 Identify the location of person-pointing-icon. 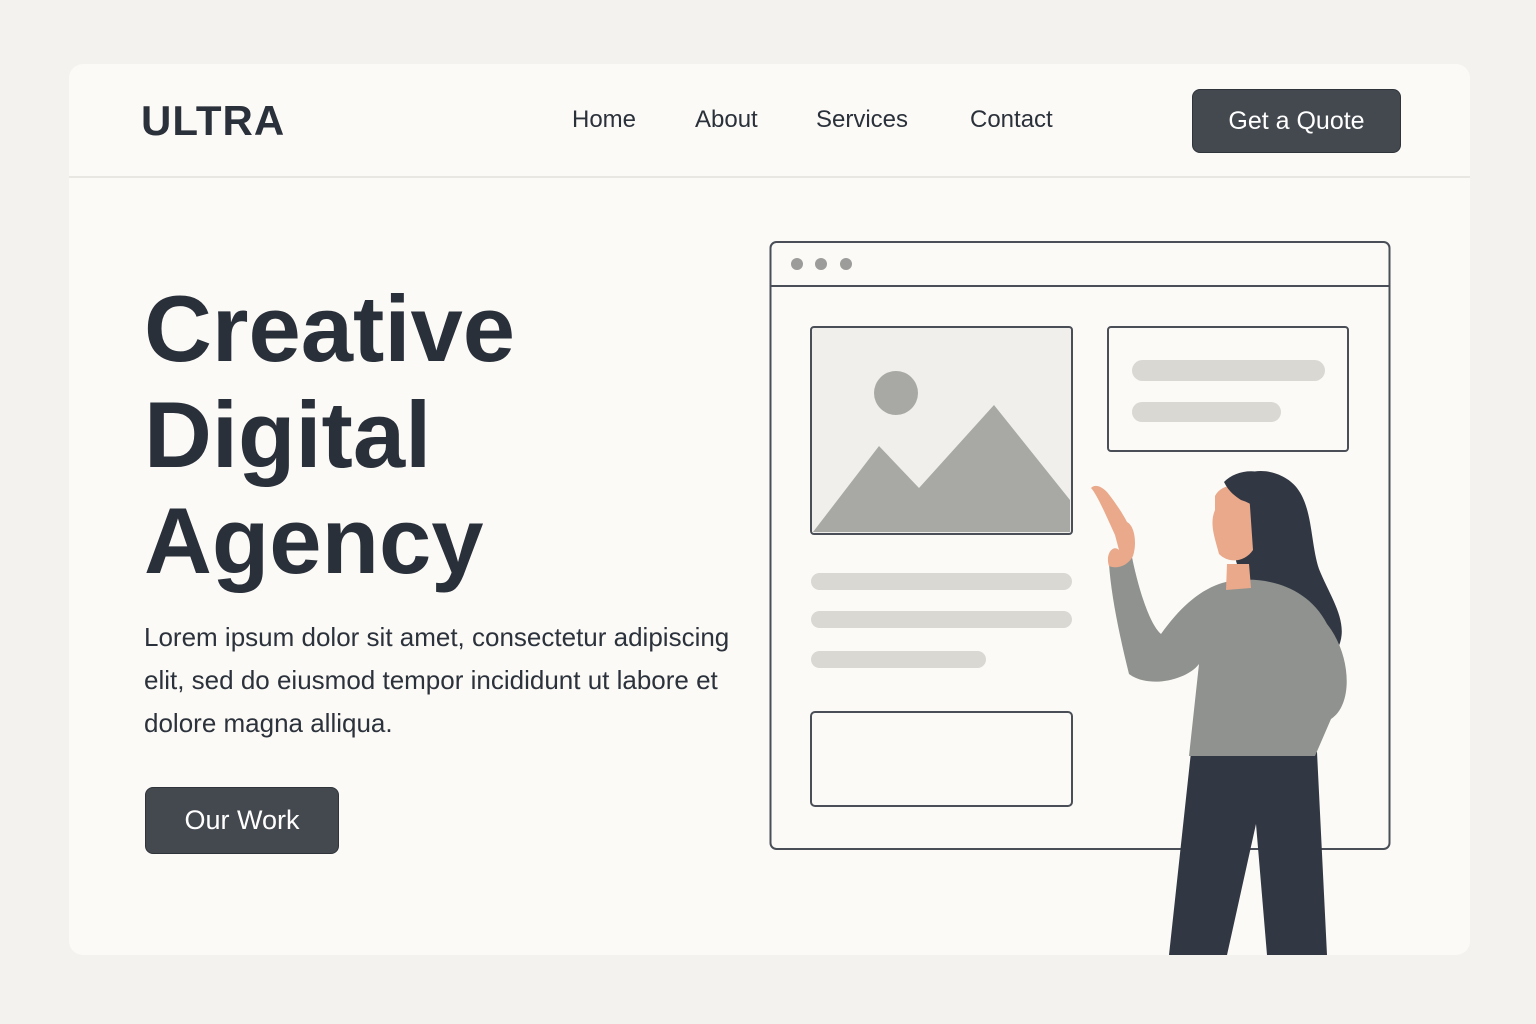
(1219, 713).